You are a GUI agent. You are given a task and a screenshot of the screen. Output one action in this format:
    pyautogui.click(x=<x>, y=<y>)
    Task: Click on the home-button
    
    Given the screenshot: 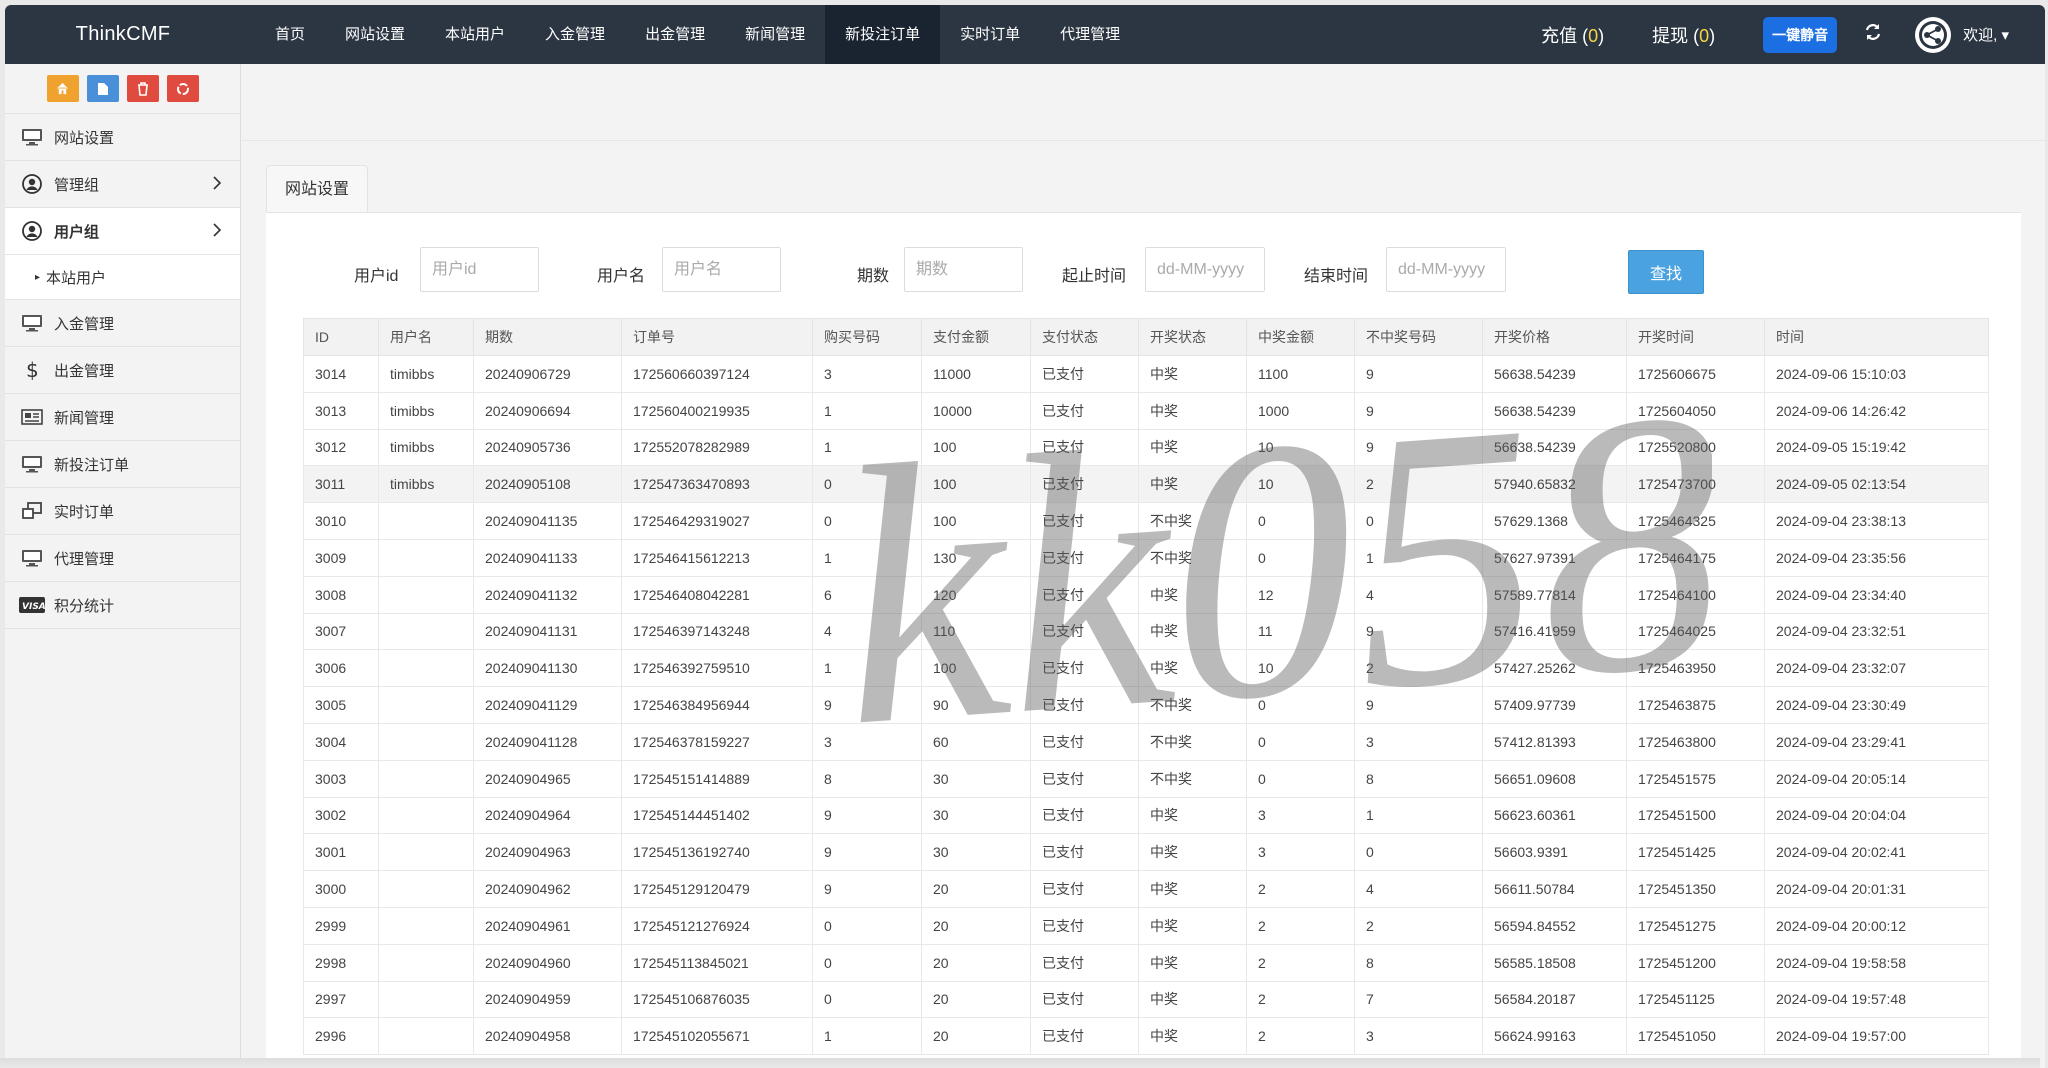 What is the action you would take?
    pyautogui.click(x=62, y=88)
    